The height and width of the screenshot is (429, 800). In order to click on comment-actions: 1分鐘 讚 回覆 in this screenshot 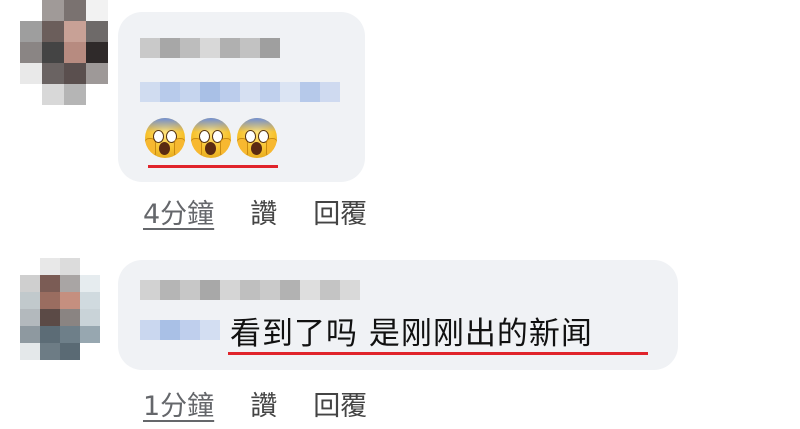, I will do `click(255, 403)`.